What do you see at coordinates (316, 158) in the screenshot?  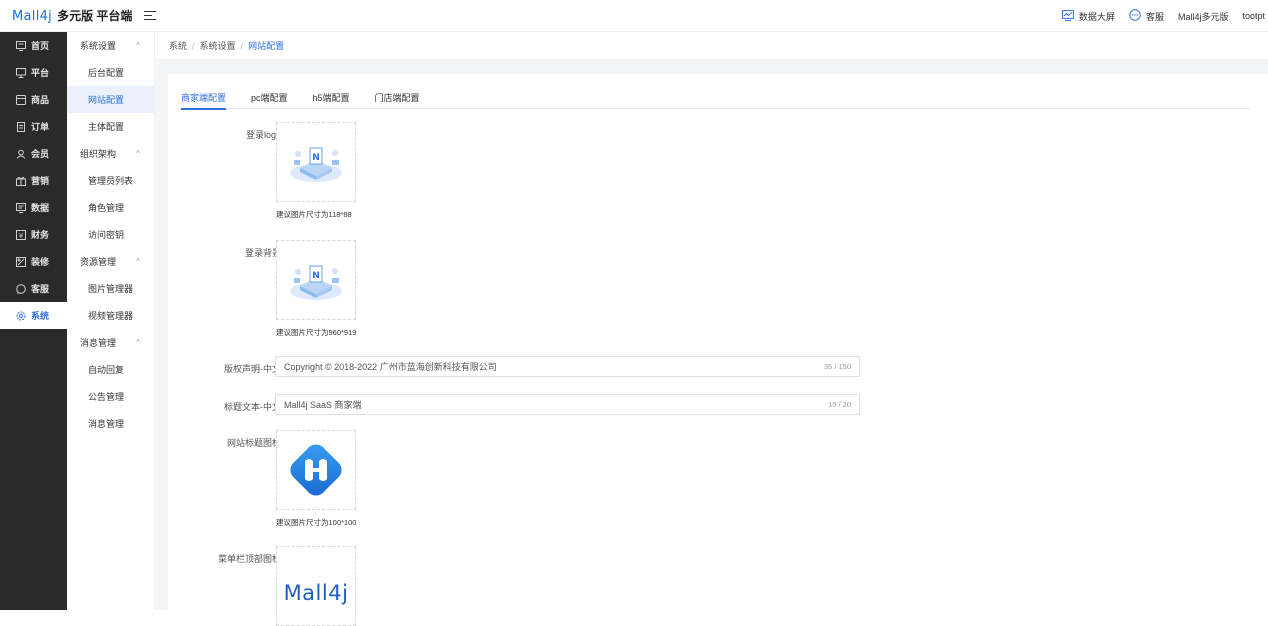 I see `svg-text: N` at bounding box center [316, 158].